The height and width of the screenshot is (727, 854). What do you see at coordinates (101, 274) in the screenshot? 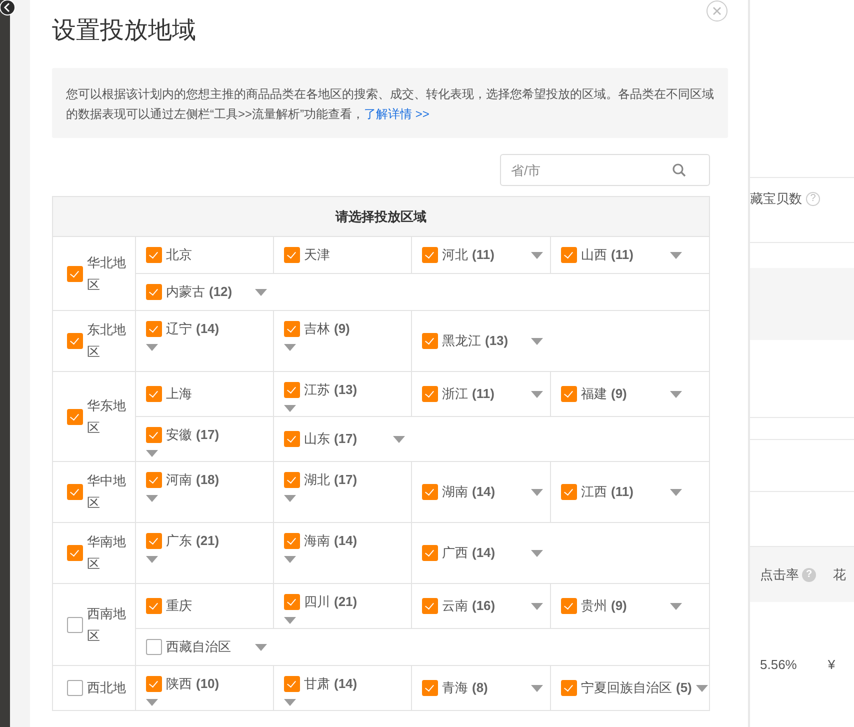
I see `region-checkbox: 华北地区` at bounding box center [101, 274].